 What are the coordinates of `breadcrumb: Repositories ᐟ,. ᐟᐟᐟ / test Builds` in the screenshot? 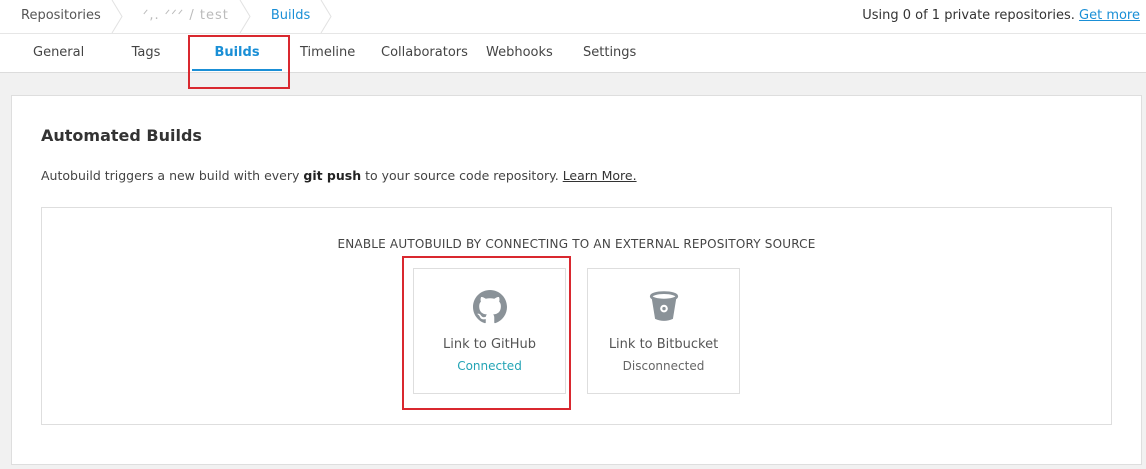 It's located at (166, 16).